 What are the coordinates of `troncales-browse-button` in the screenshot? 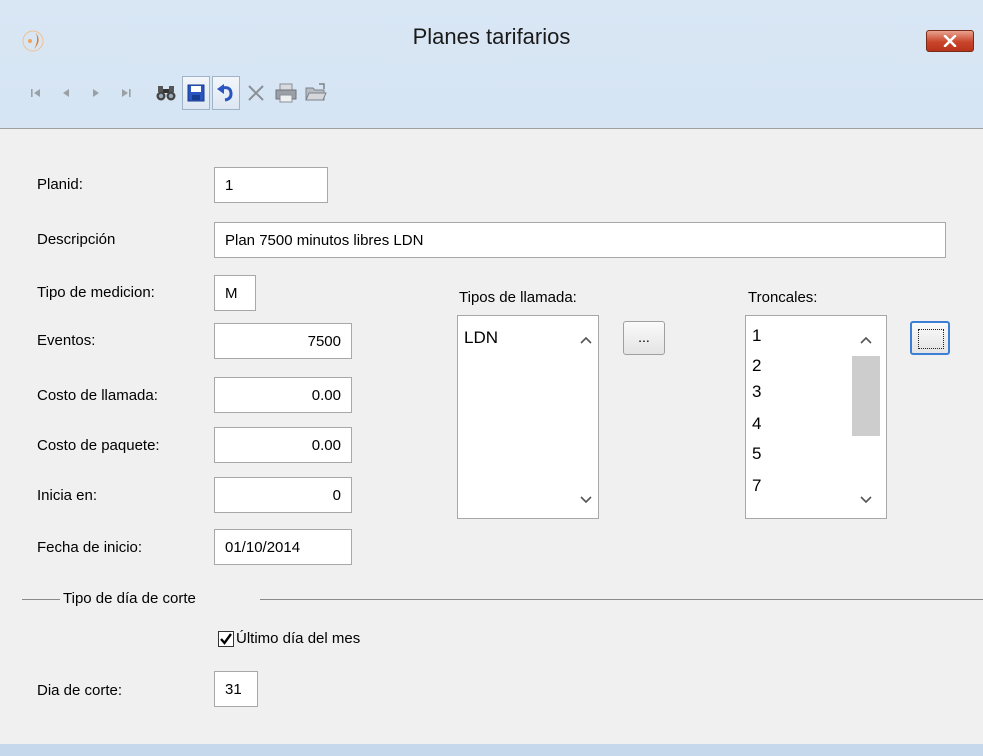 It's located at (930, 338).